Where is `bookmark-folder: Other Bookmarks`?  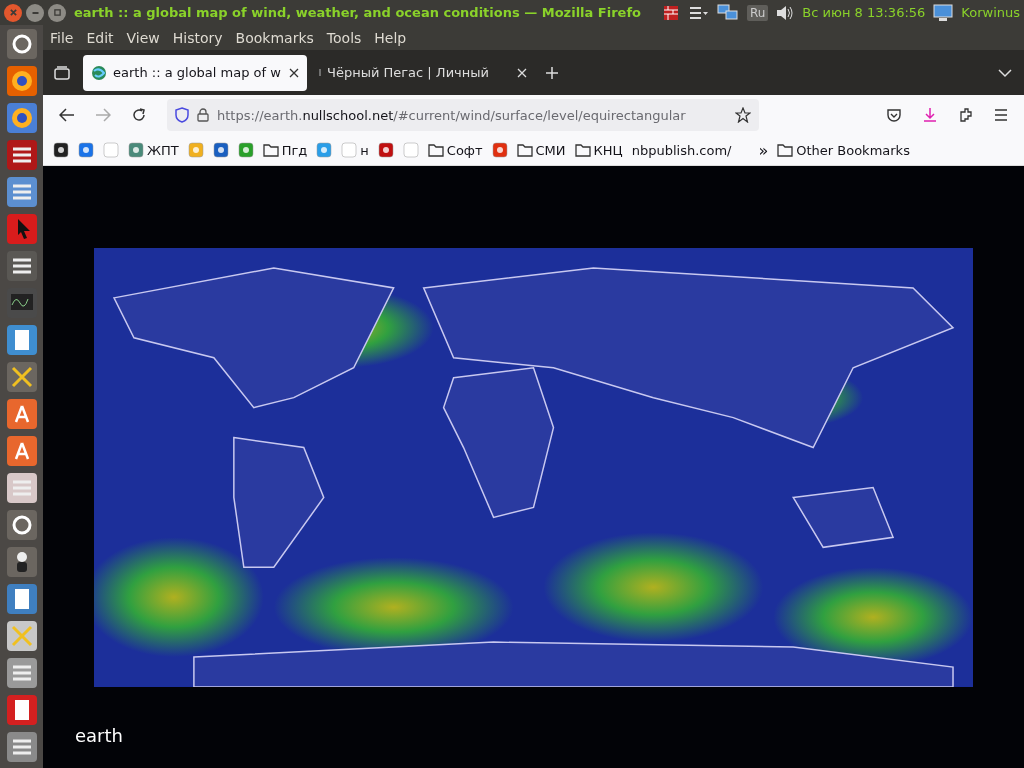
bookmark-folder: Other Bookmarks is located at coordinates (843, 150).